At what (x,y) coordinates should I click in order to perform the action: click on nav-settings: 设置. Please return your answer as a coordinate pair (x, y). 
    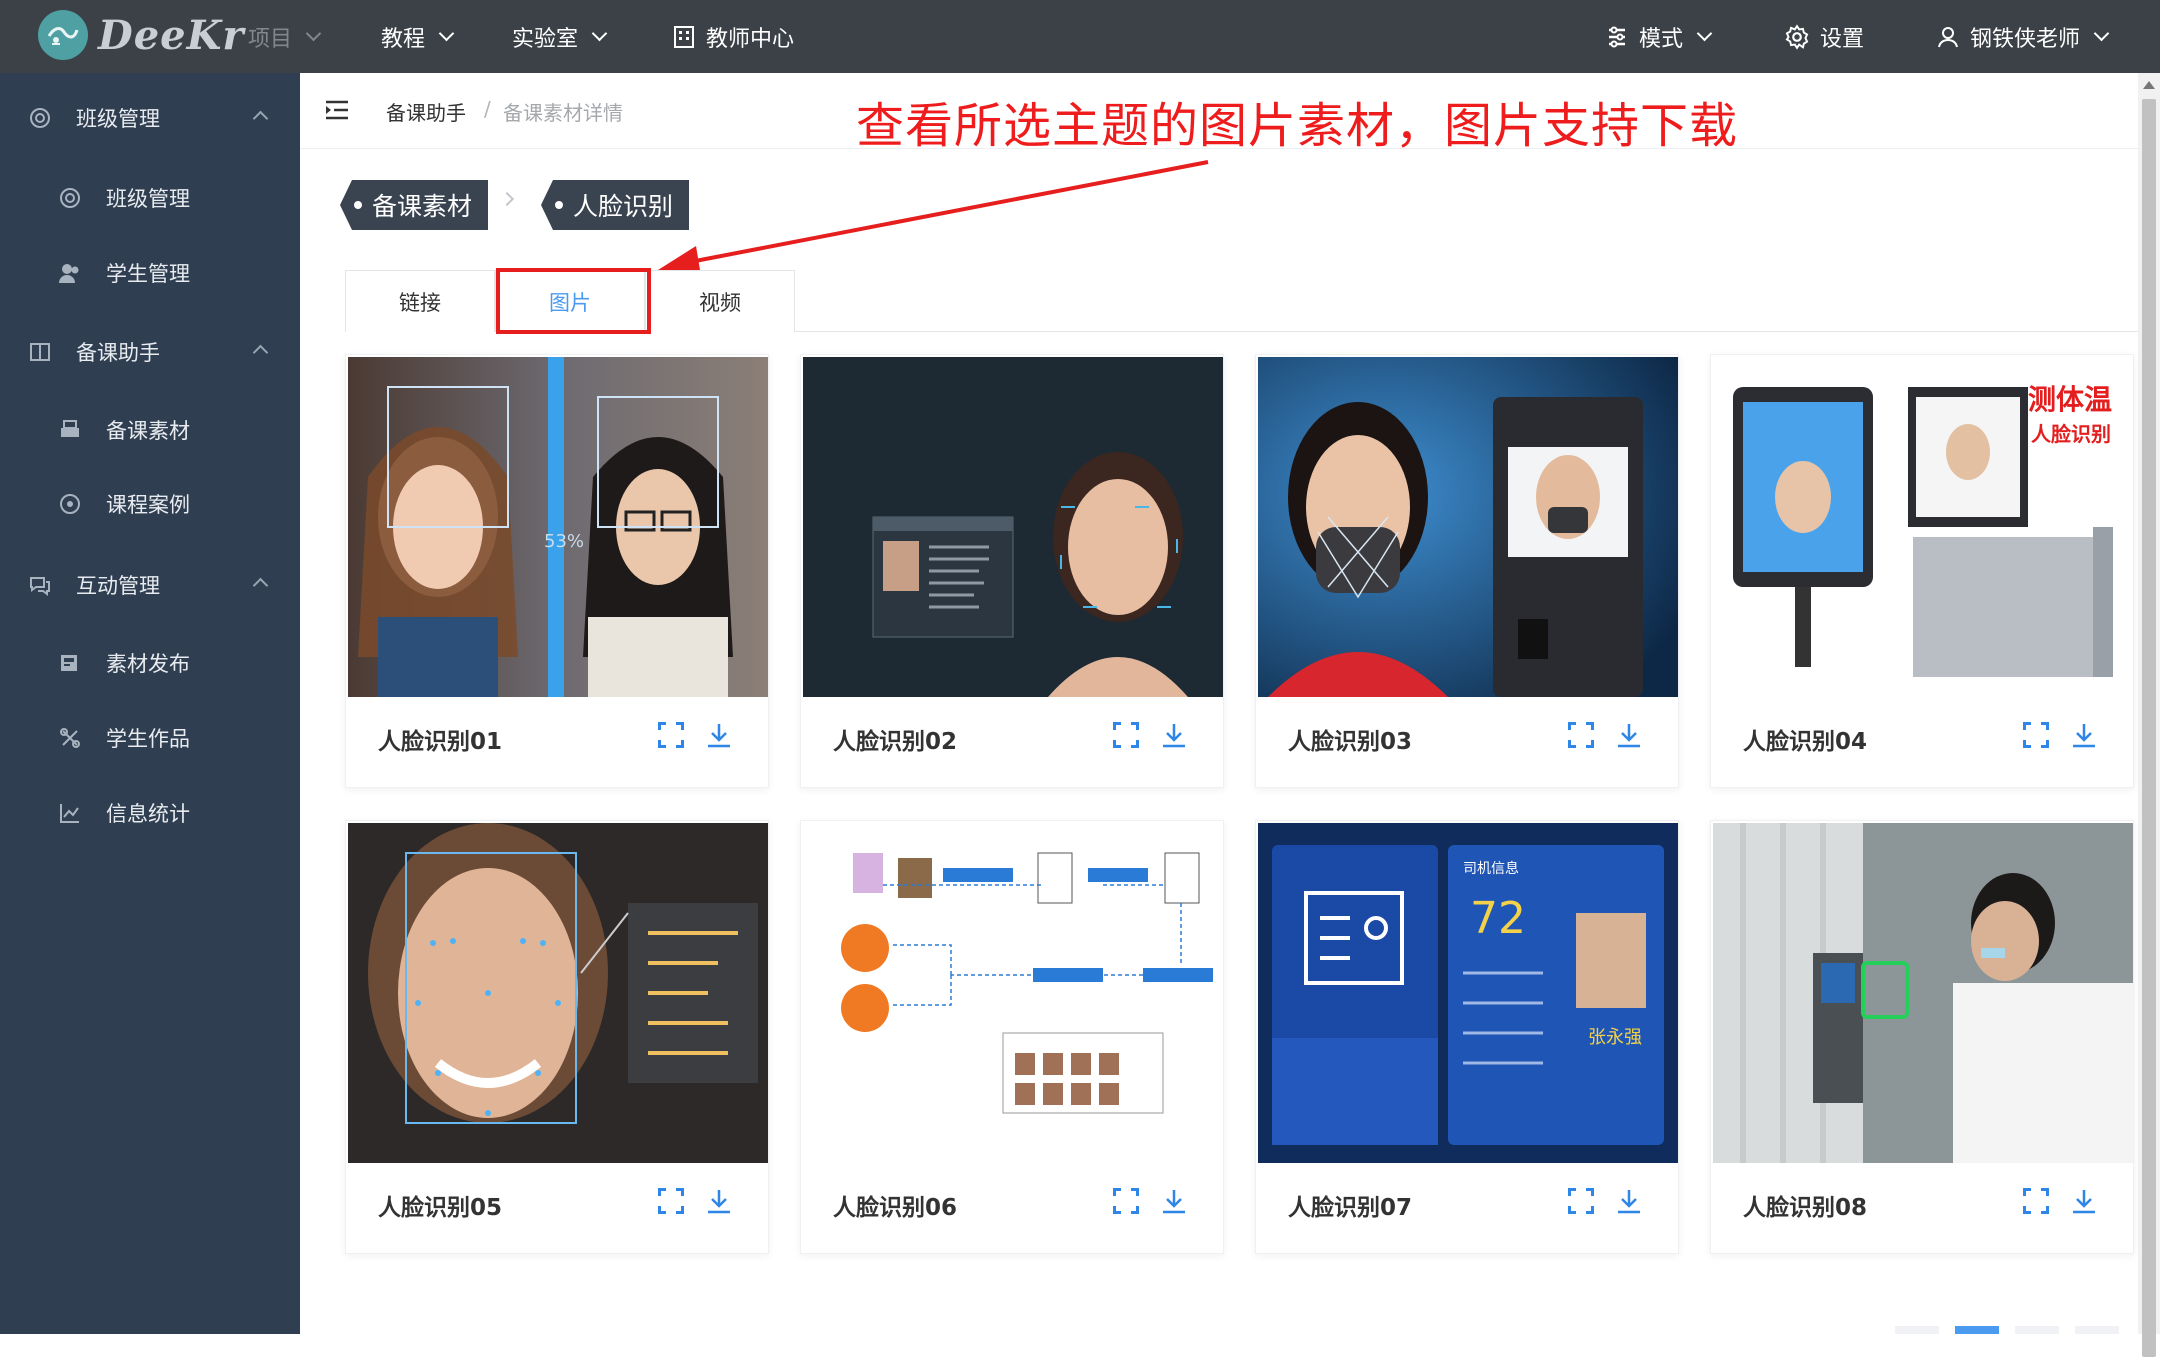
    Looking at the image, I should click on (1824, 36).